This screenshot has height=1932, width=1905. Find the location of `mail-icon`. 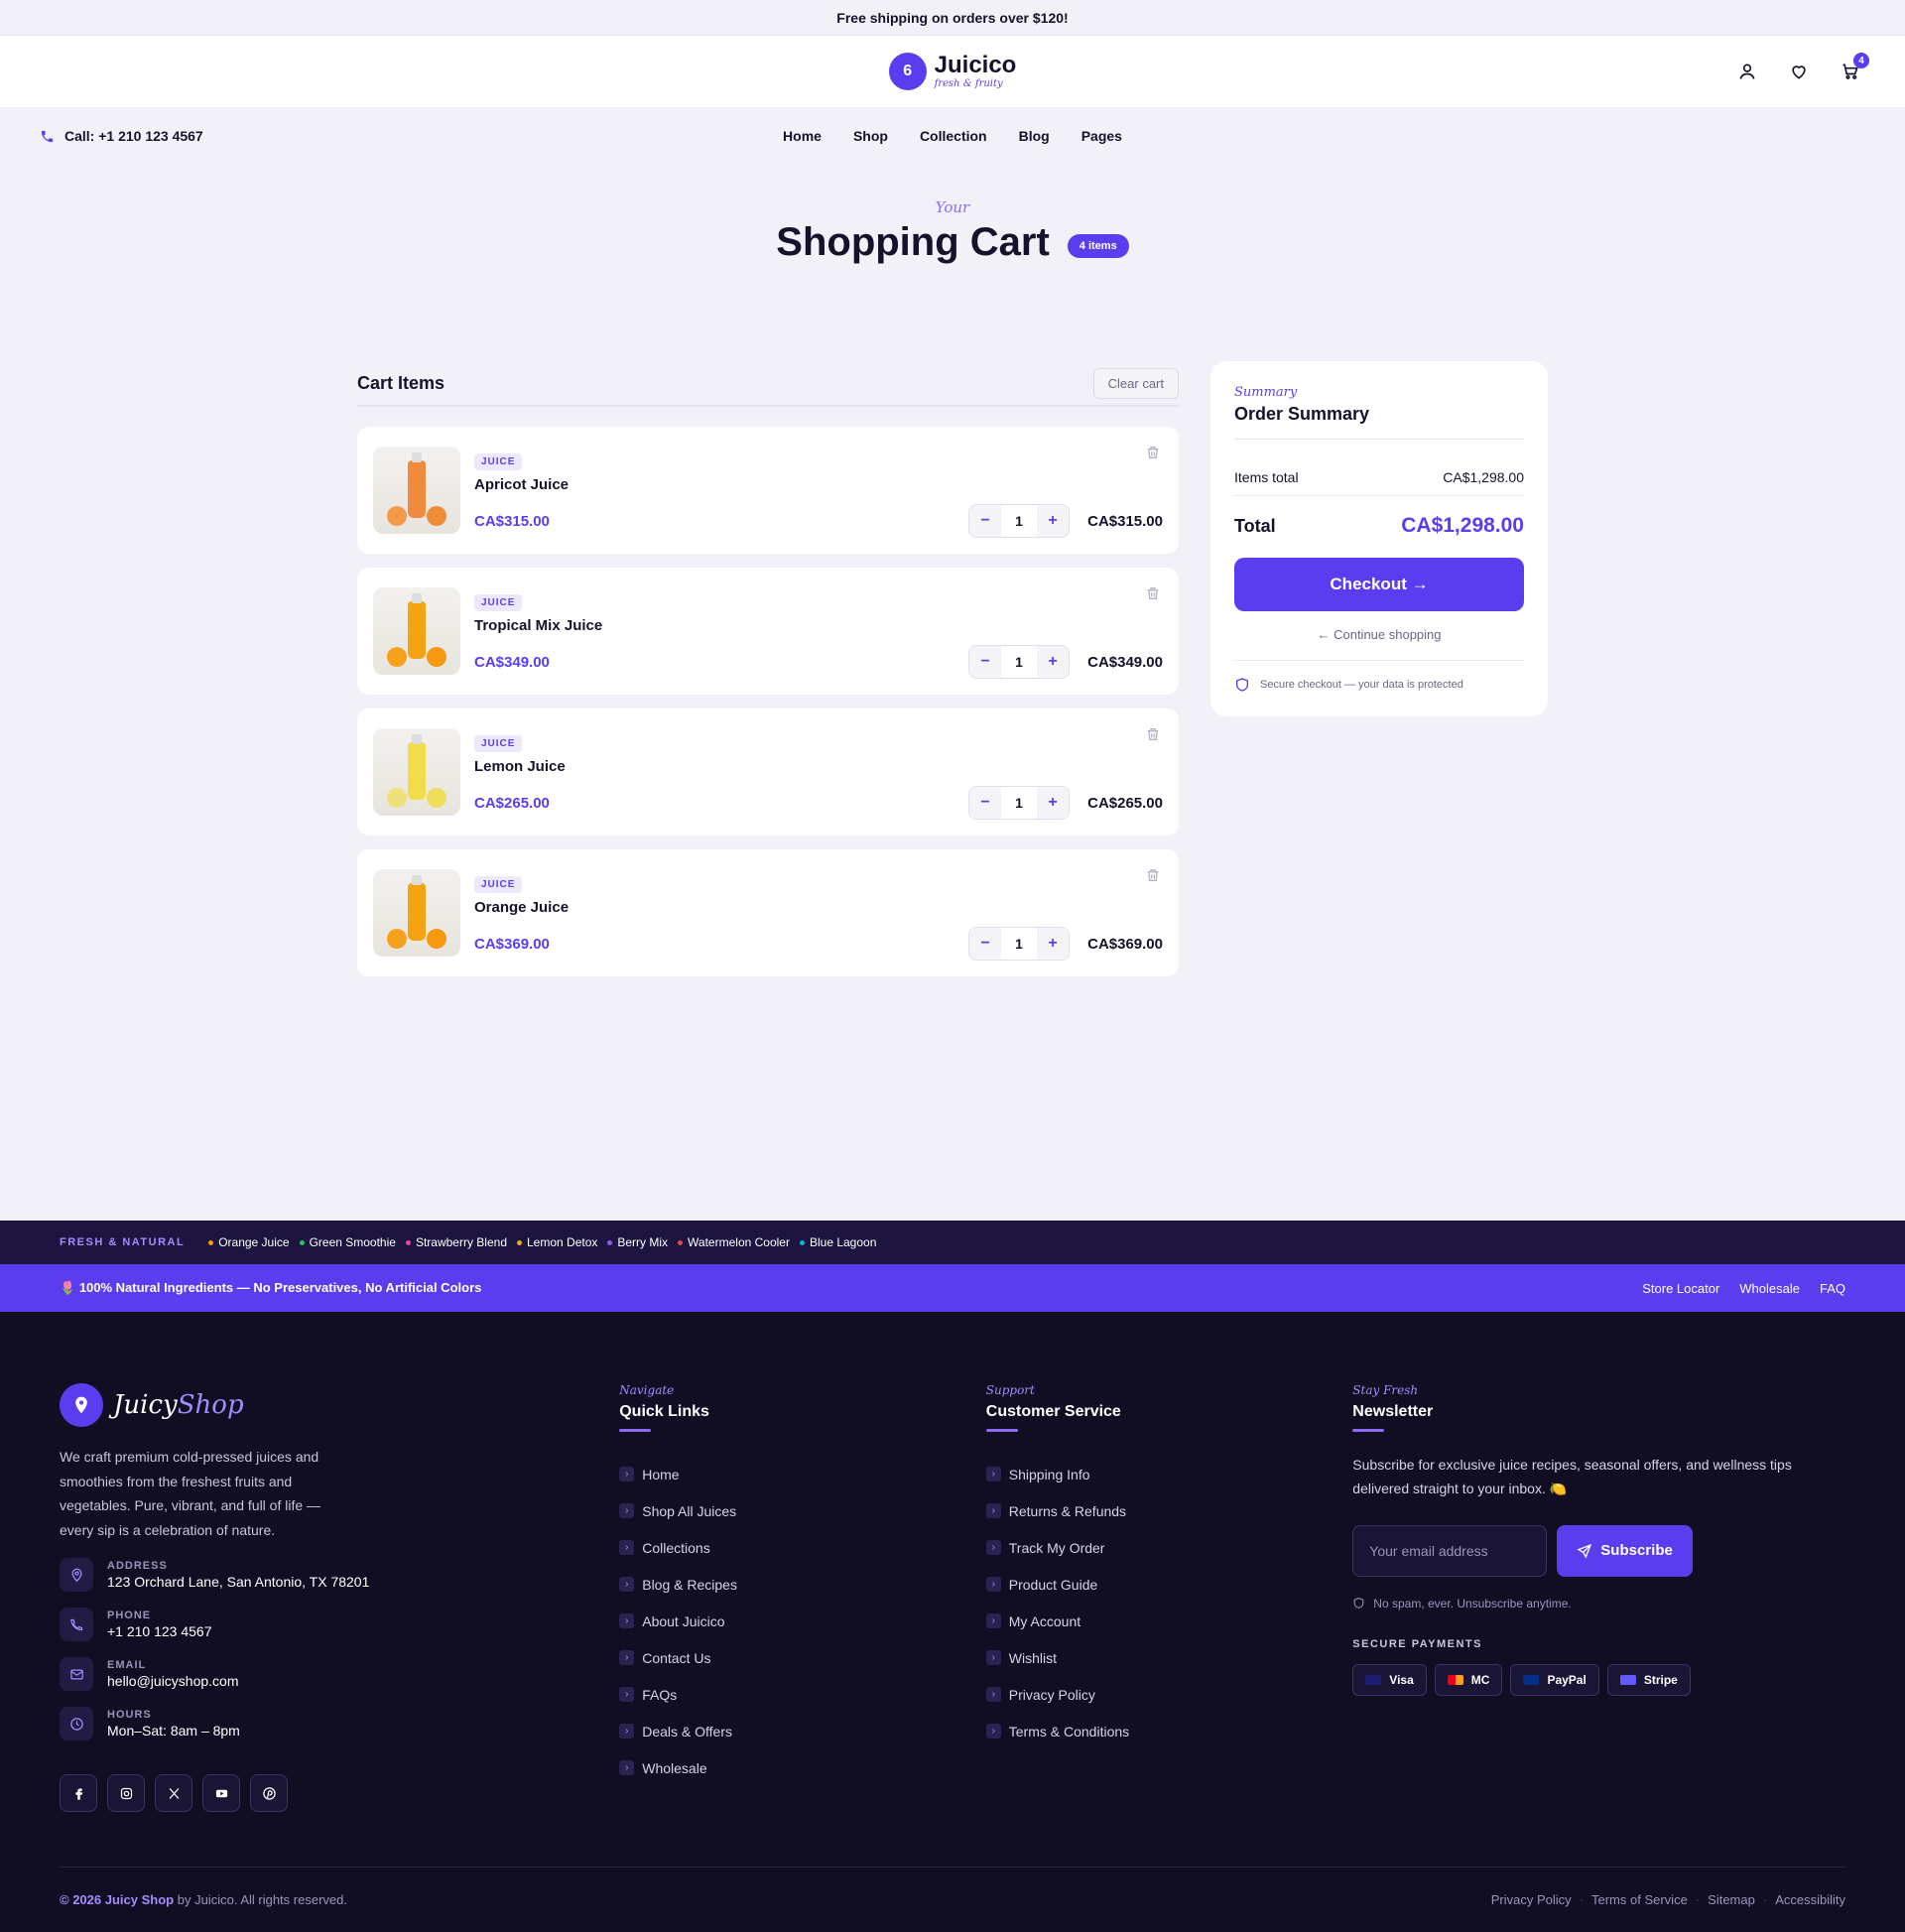

mail-icon is located at coordinates (76, 1674).